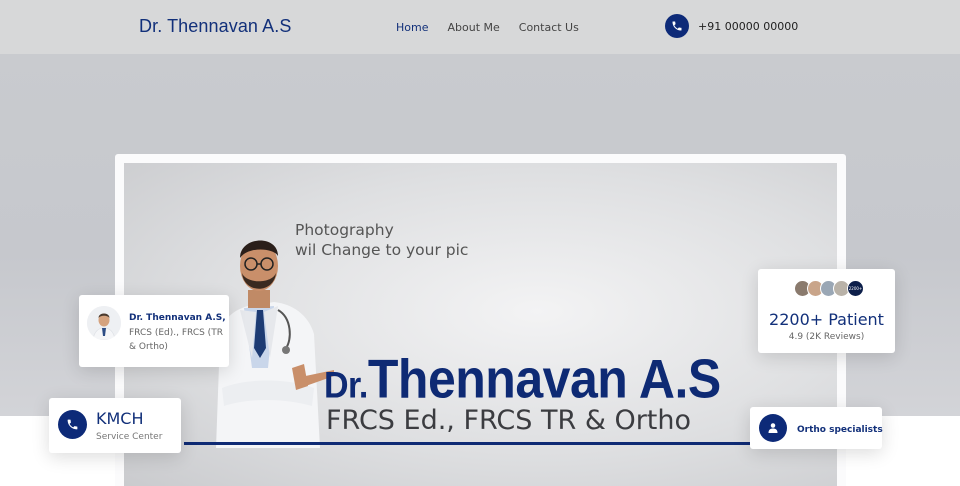 The image size is (960, 486). I want to click on banner-doctor-name: Dr.Thennavan A.S, so click(522, 379).